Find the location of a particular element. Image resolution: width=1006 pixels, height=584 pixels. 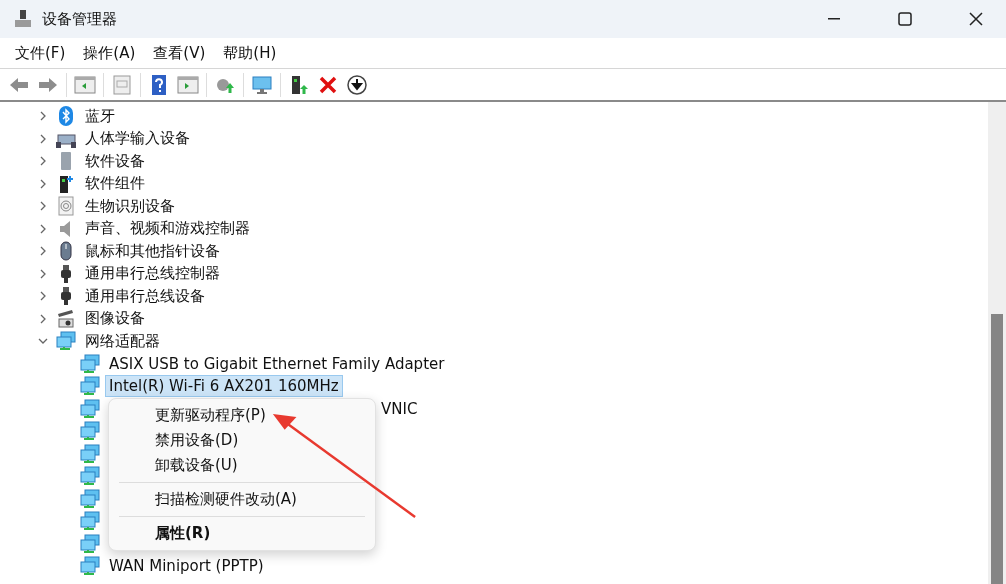

scrollbar is located at coordinates (997, 343).